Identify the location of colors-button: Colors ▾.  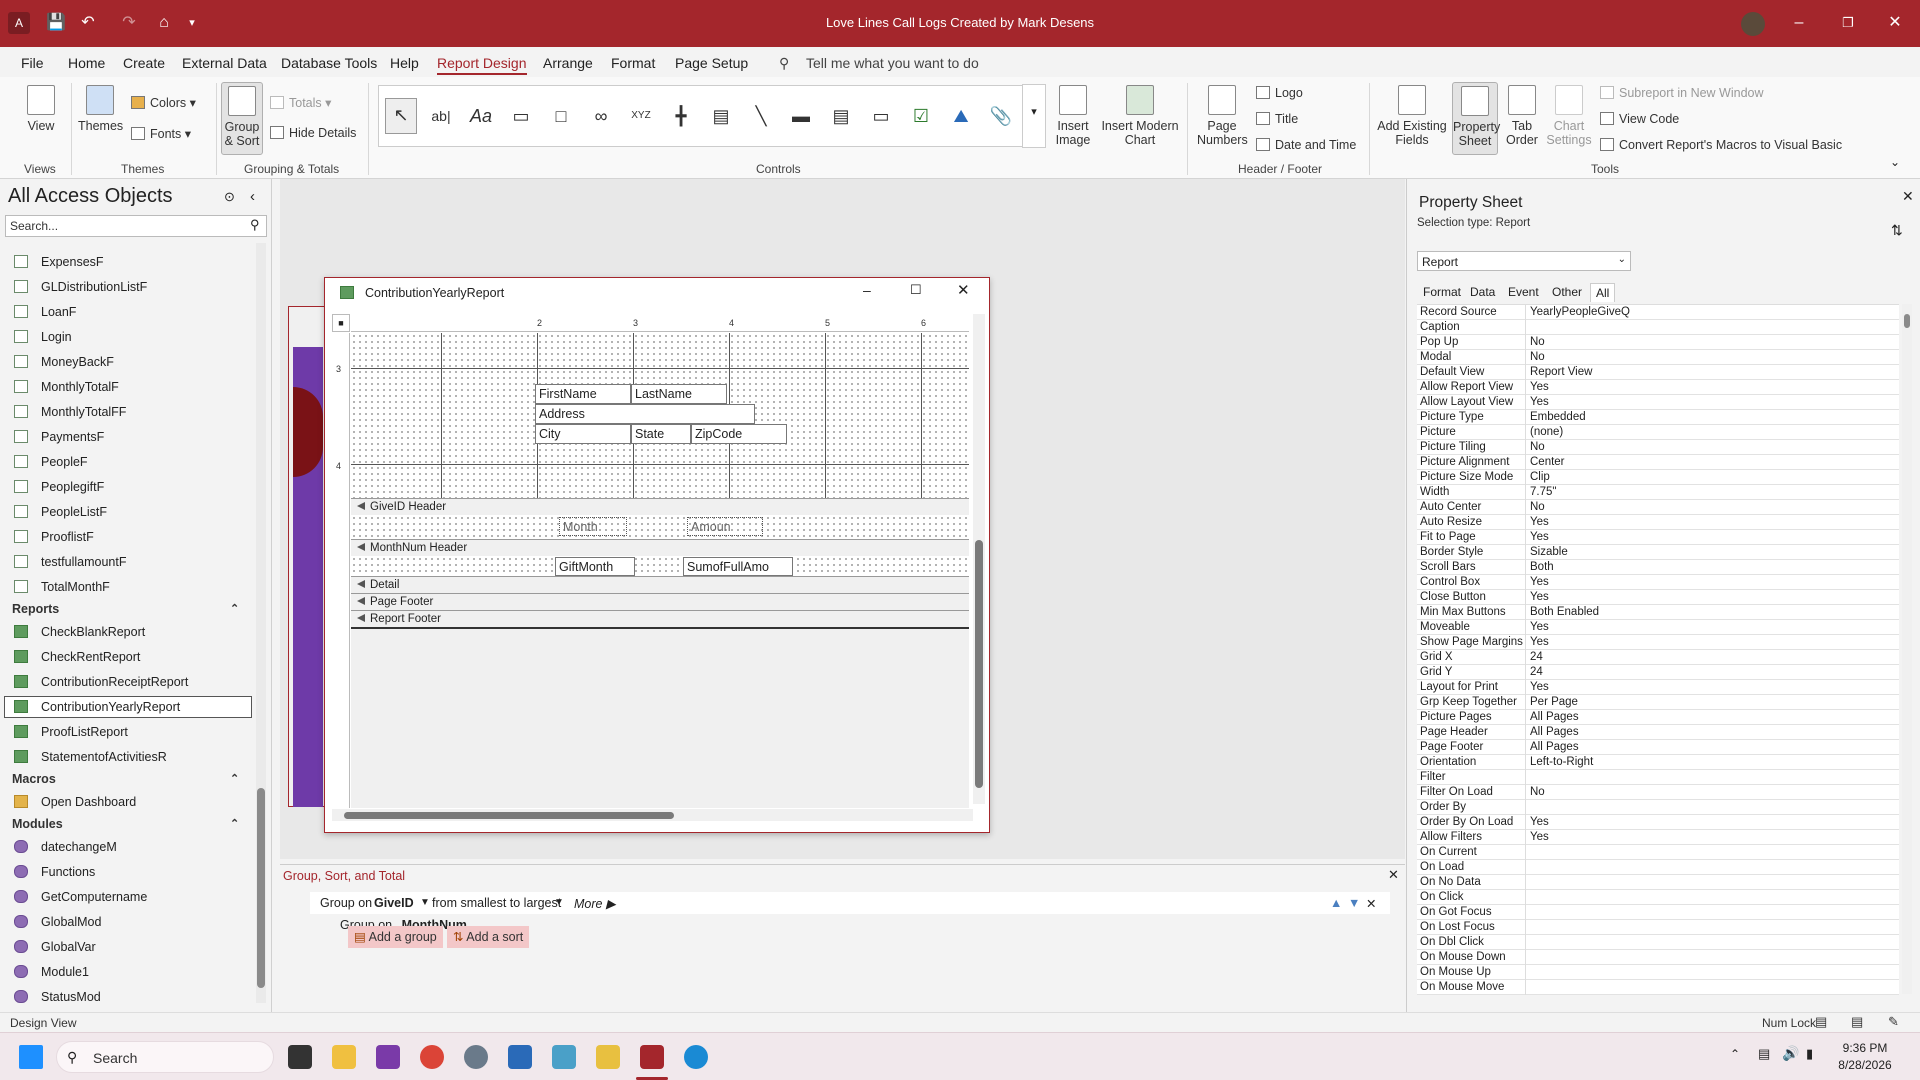
(163, 102).